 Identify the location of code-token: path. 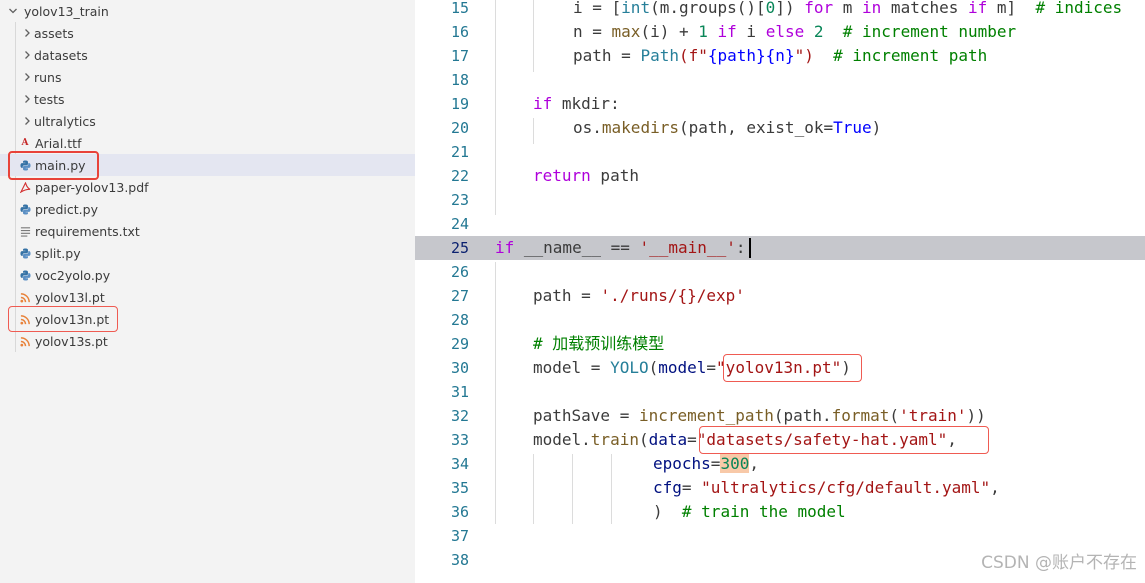
(614, 175).